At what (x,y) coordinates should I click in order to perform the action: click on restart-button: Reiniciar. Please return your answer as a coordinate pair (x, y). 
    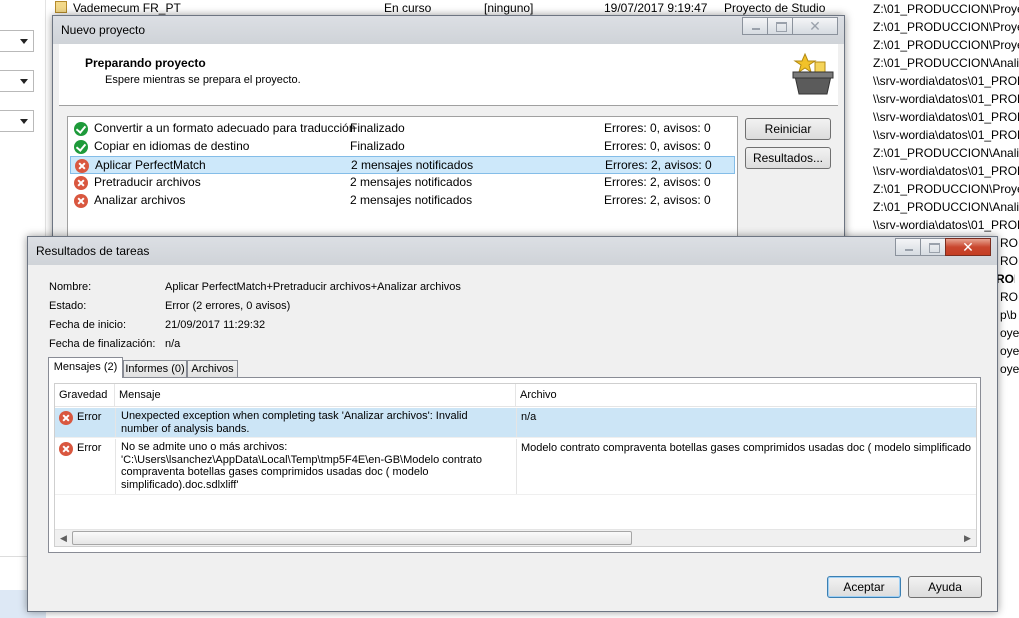
    Looking at the image, I should click on (788, 129).